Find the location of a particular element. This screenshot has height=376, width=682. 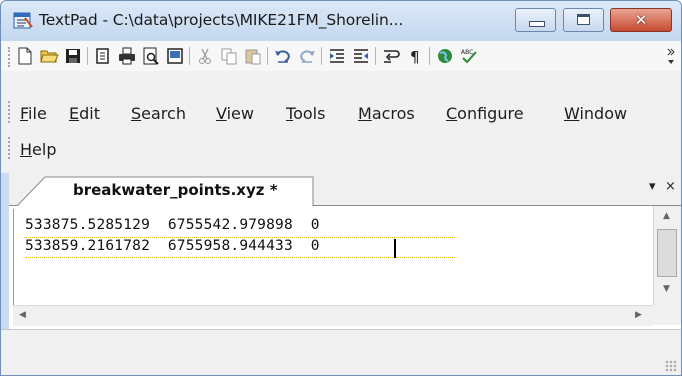

save-all-icon is located at coordinates (103, 56).